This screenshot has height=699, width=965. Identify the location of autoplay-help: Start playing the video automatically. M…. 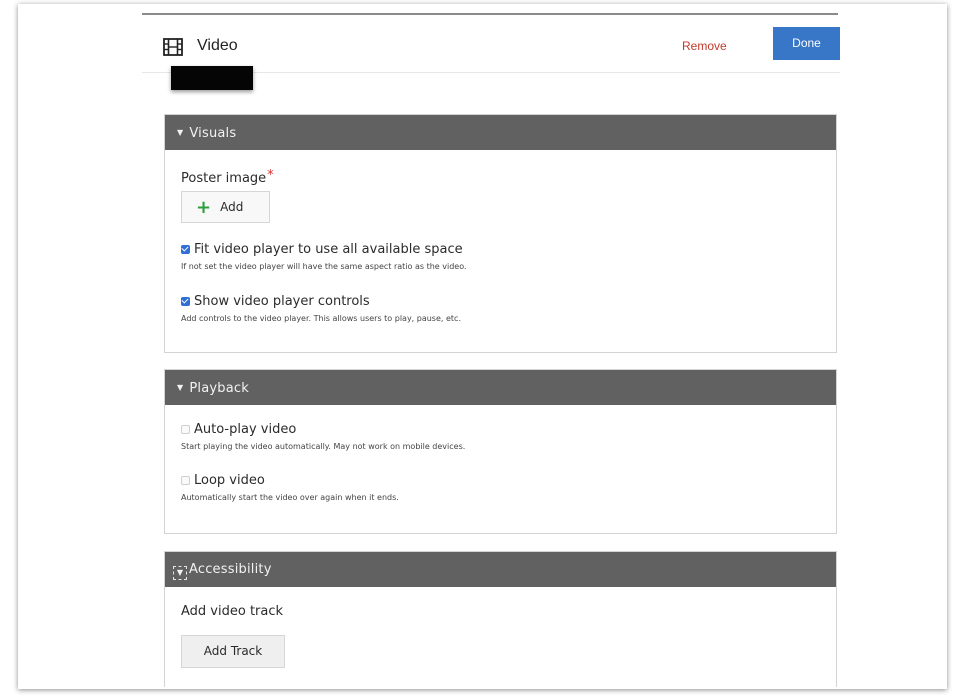
(323, 446).